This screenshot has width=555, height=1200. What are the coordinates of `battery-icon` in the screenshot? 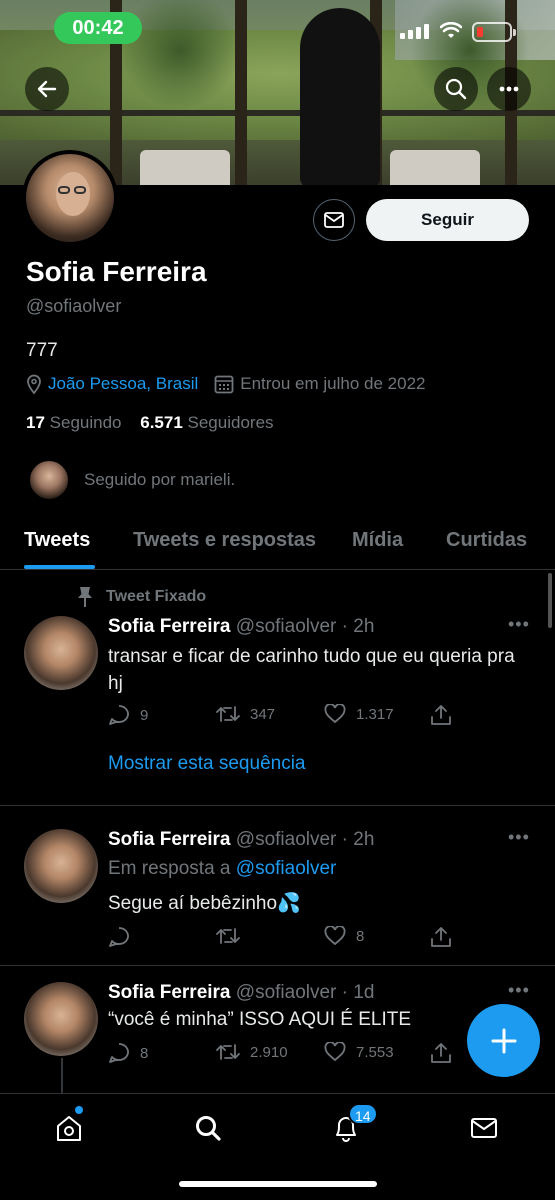 It's located at (494, 32).